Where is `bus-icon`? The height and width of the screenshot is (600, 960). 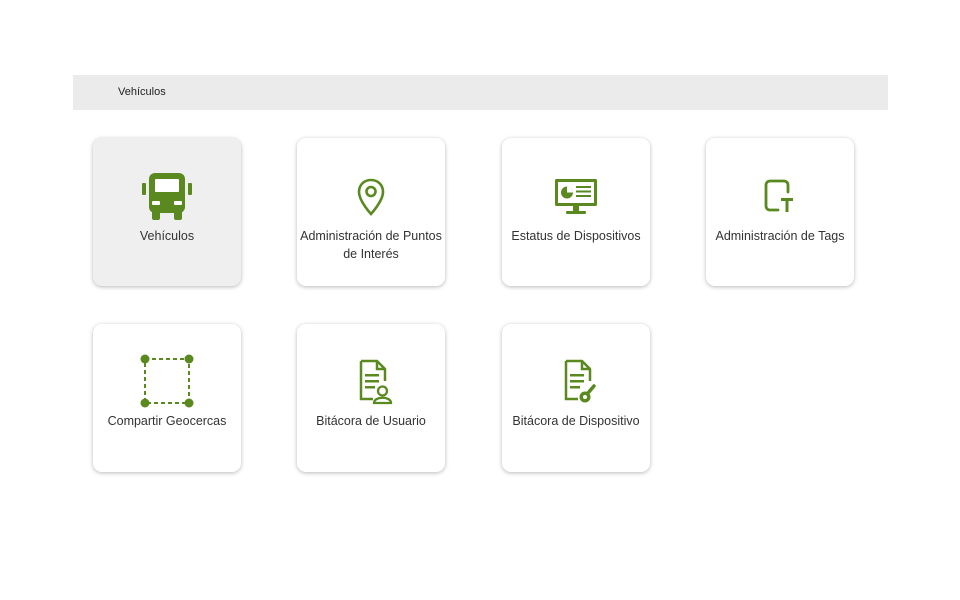
bus-icon is located at coordinates (167, 197).